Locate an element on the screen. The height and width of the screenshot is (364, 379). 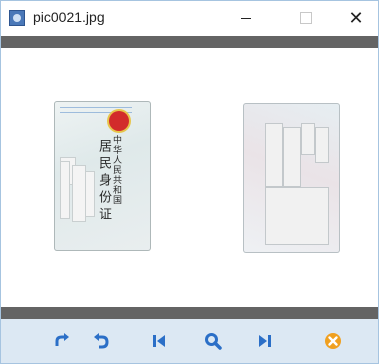
close-button: ✕ is located at coordinates (356, 18).